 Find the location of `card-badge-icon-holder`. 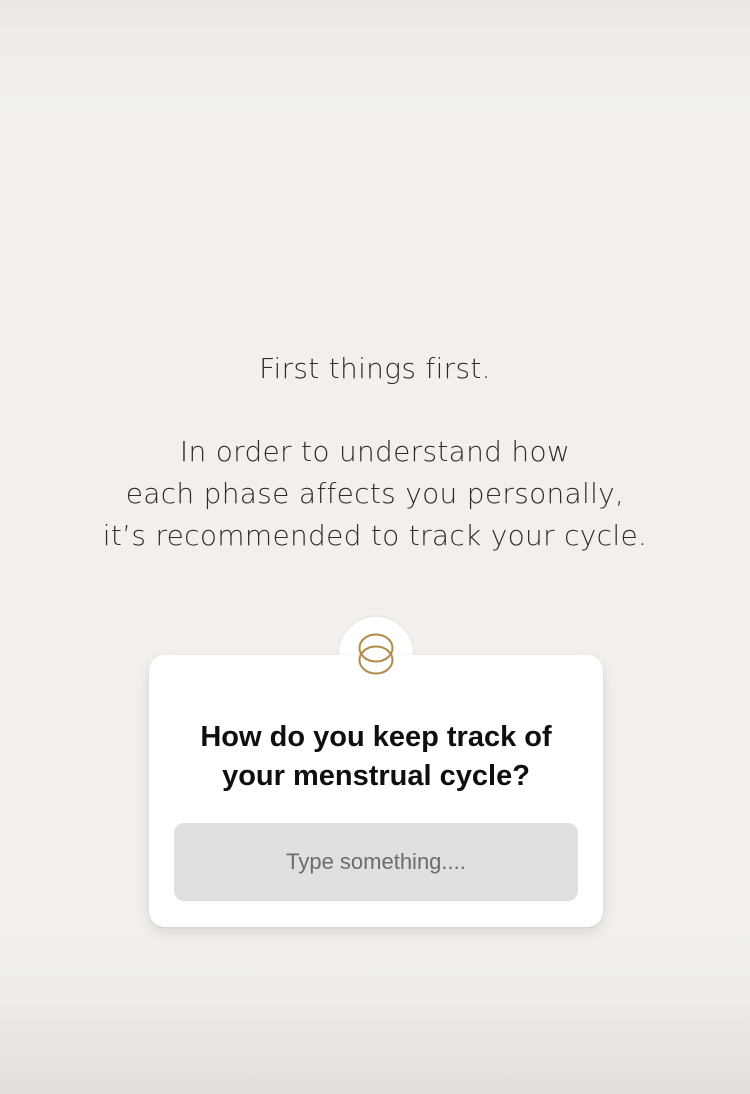

card-badge-icon-holder is located at coordinates (376, 654).